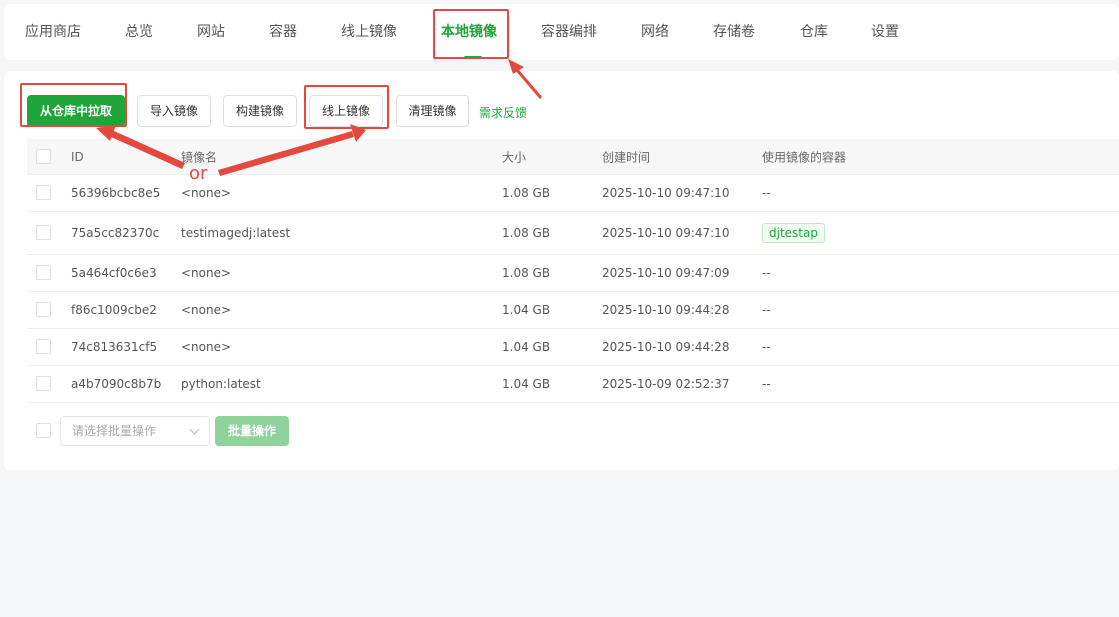 The image size is (1119, 617). What do you see at coordinates (292, 150) in the screenshot?
I see `annotation-arrow-online-button` at bounding box center [292, 150].